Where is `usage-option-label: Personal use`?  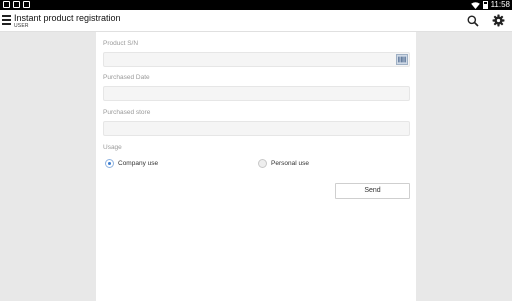
usage-option-label: Personal use is located at coordinates (290, 163).